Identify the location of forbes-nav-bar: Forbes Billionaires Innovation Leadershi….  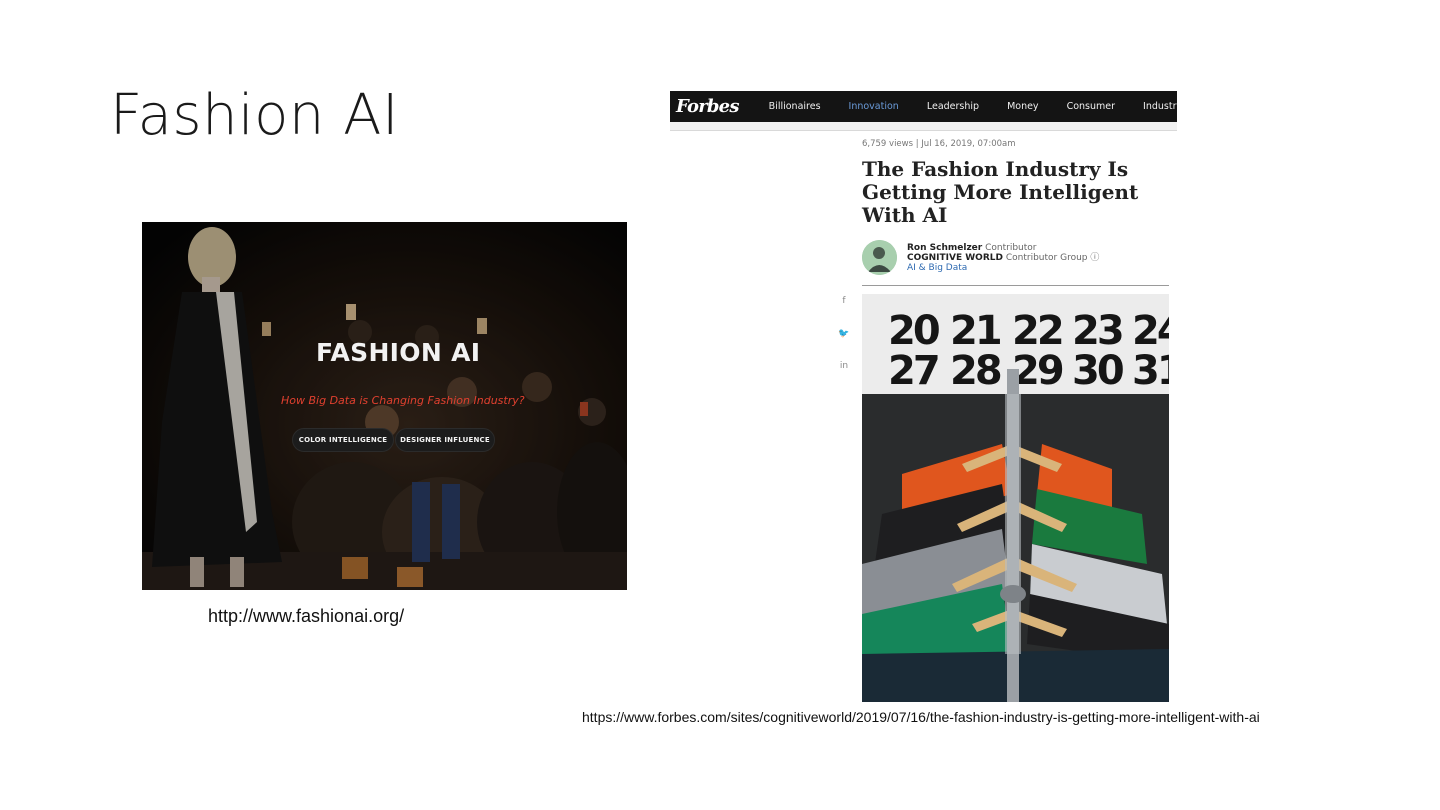
(923, 106).